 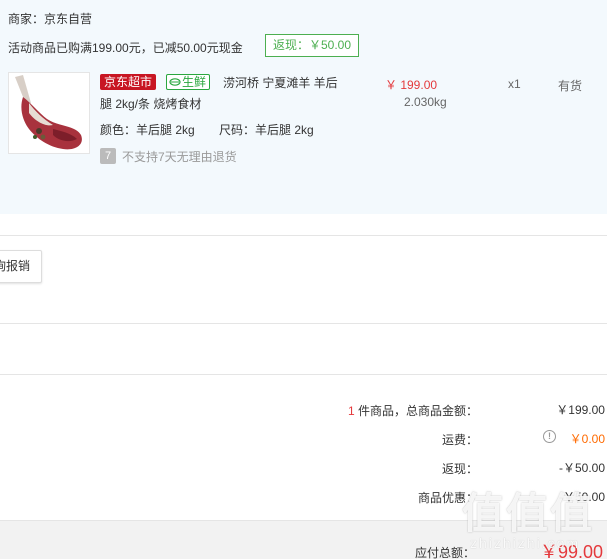 What do you see at coordinates (266, 130) in the screenshot?
I see `product-size-spec: 尺码：羊后腿 2kg` at bounding box center [266, 130].